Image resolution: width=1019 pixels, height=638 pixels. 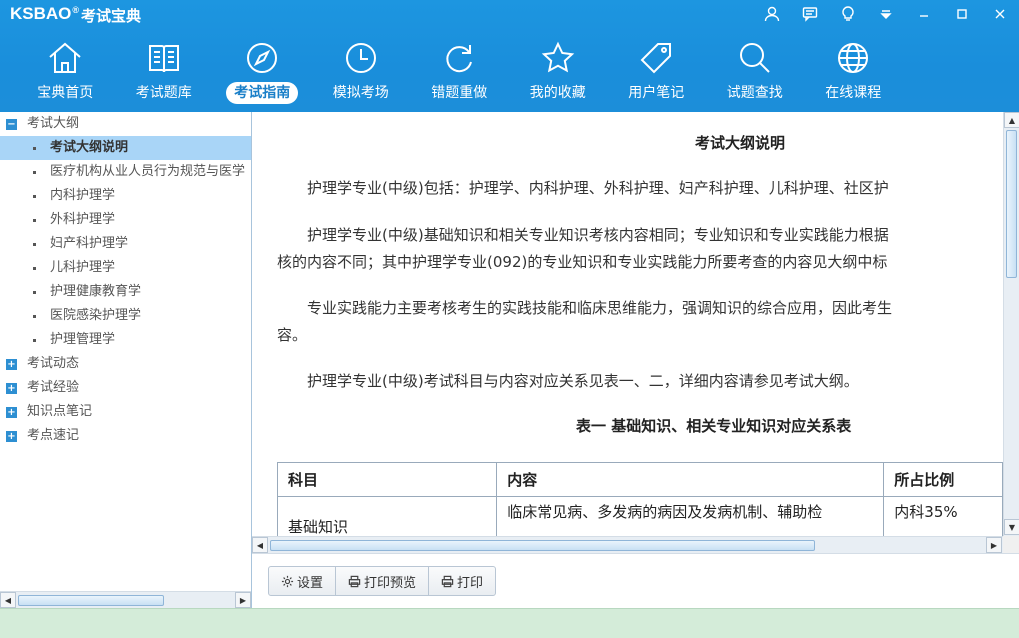 I want to click on nav-label: 模拟考场, so click(x=360, y=93).